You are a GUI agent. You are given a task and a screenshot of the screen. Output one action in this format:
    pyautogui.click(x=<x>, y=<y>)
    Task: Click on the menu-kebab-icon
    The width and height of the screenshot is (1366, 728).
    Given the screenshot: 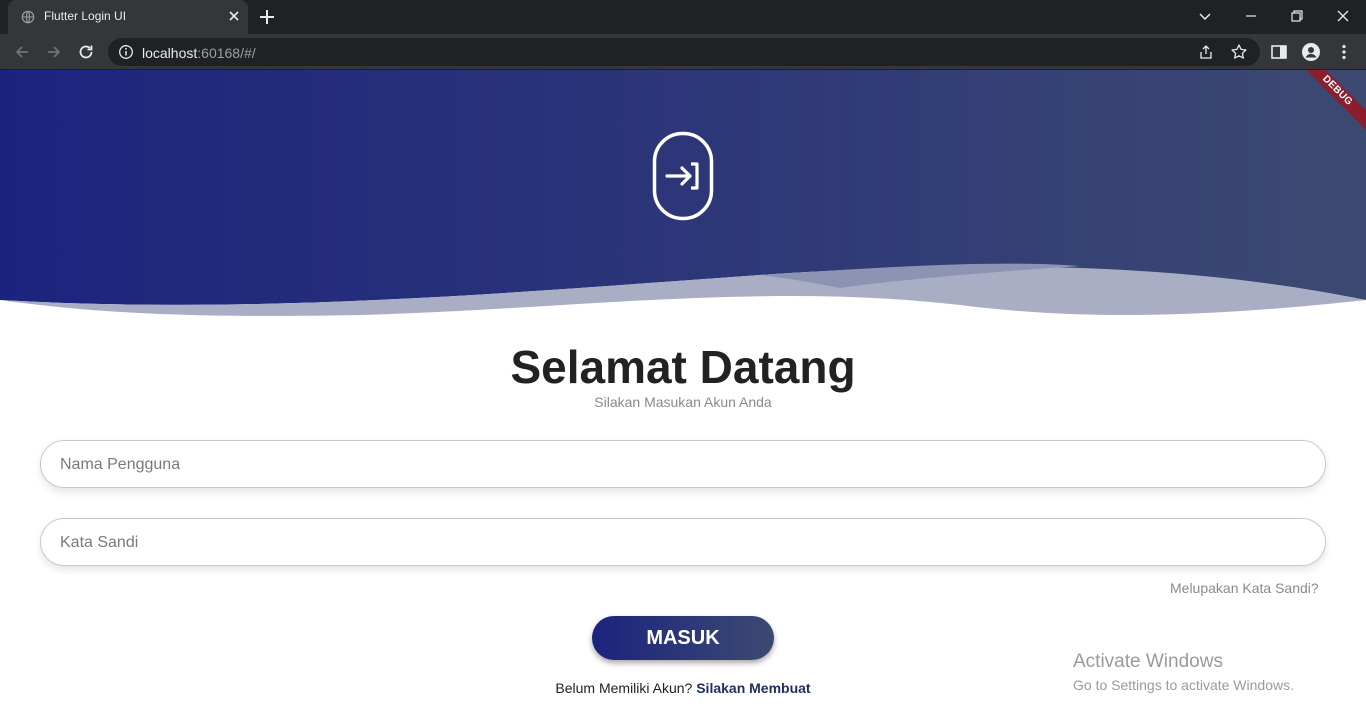 What is the action you would take?
    pyautogui.click(x=1344, y=52)
    